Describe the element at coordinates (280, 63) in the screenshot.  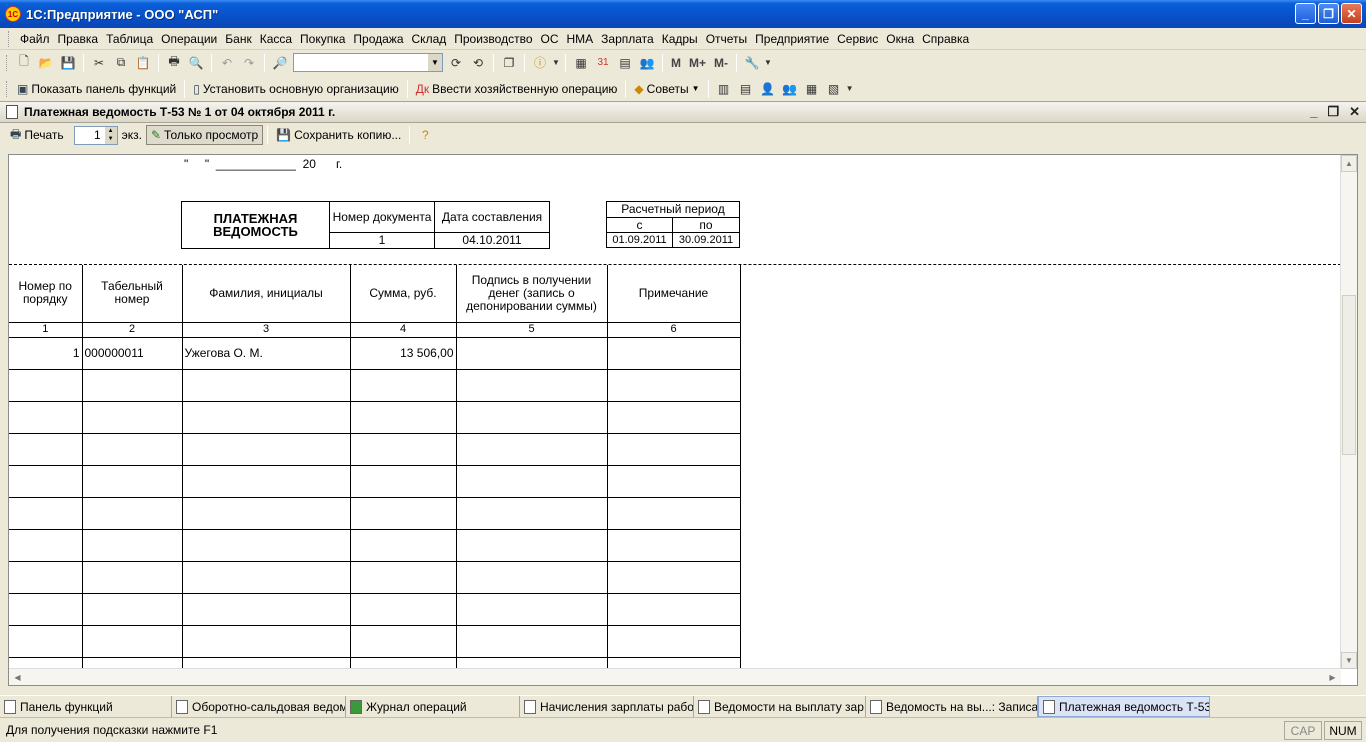
I see `search-icon: 🔎` at that location.